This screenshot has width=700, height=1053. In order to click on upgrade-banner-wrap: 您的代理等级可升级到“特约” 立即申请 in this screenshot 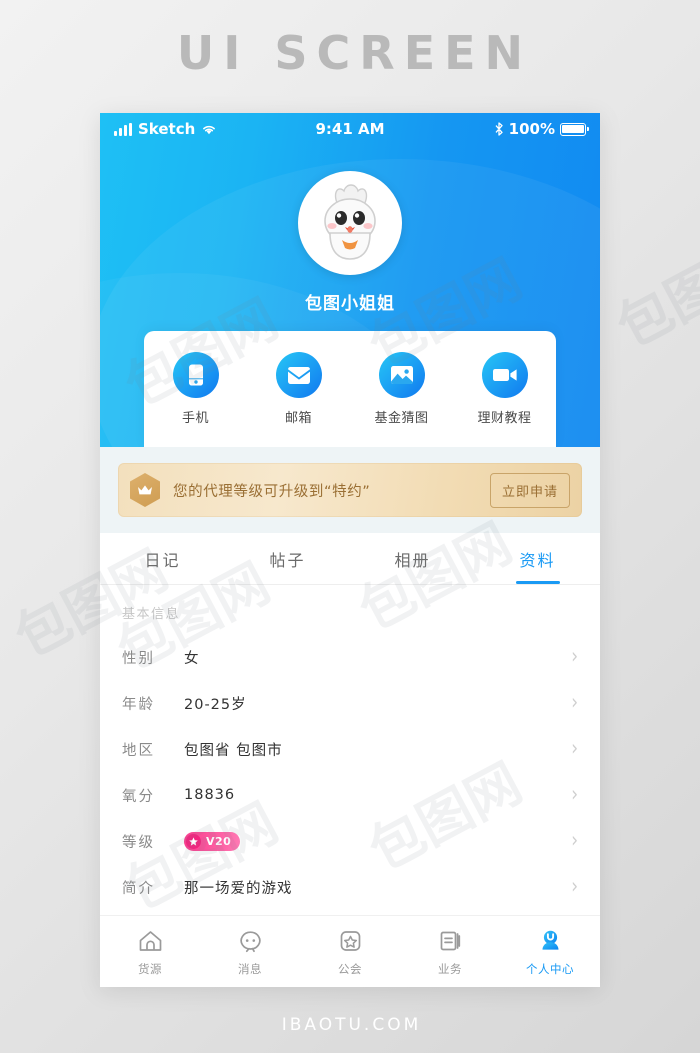, I will do `click(350, 490)`.